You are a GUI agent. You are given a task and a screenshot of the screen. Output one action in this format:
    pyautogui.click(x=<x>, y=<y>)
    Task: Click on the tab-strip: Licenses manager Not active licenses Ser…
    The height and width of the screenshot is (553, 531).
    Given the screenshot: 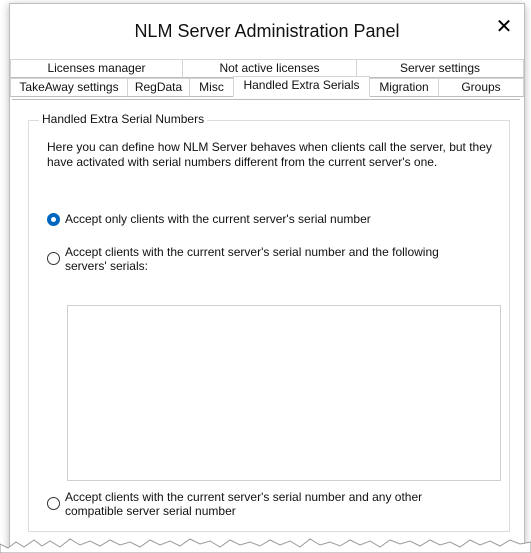 What is the action you would take?
    pyautogui.click(x=267, y=79)
    